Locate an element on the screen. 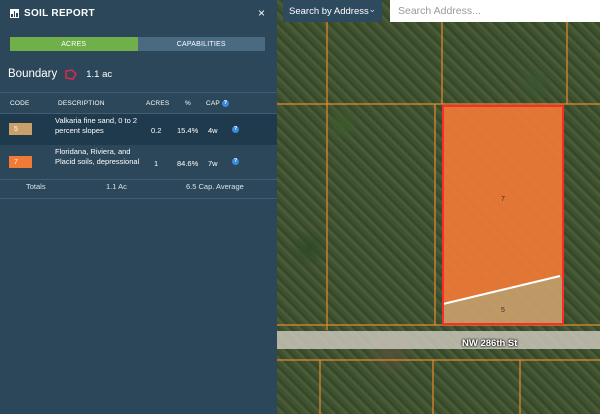 This screenshot has width=600, height=414. tab-capabilities: CAPABILITIES is located at coordinates (201, 44).